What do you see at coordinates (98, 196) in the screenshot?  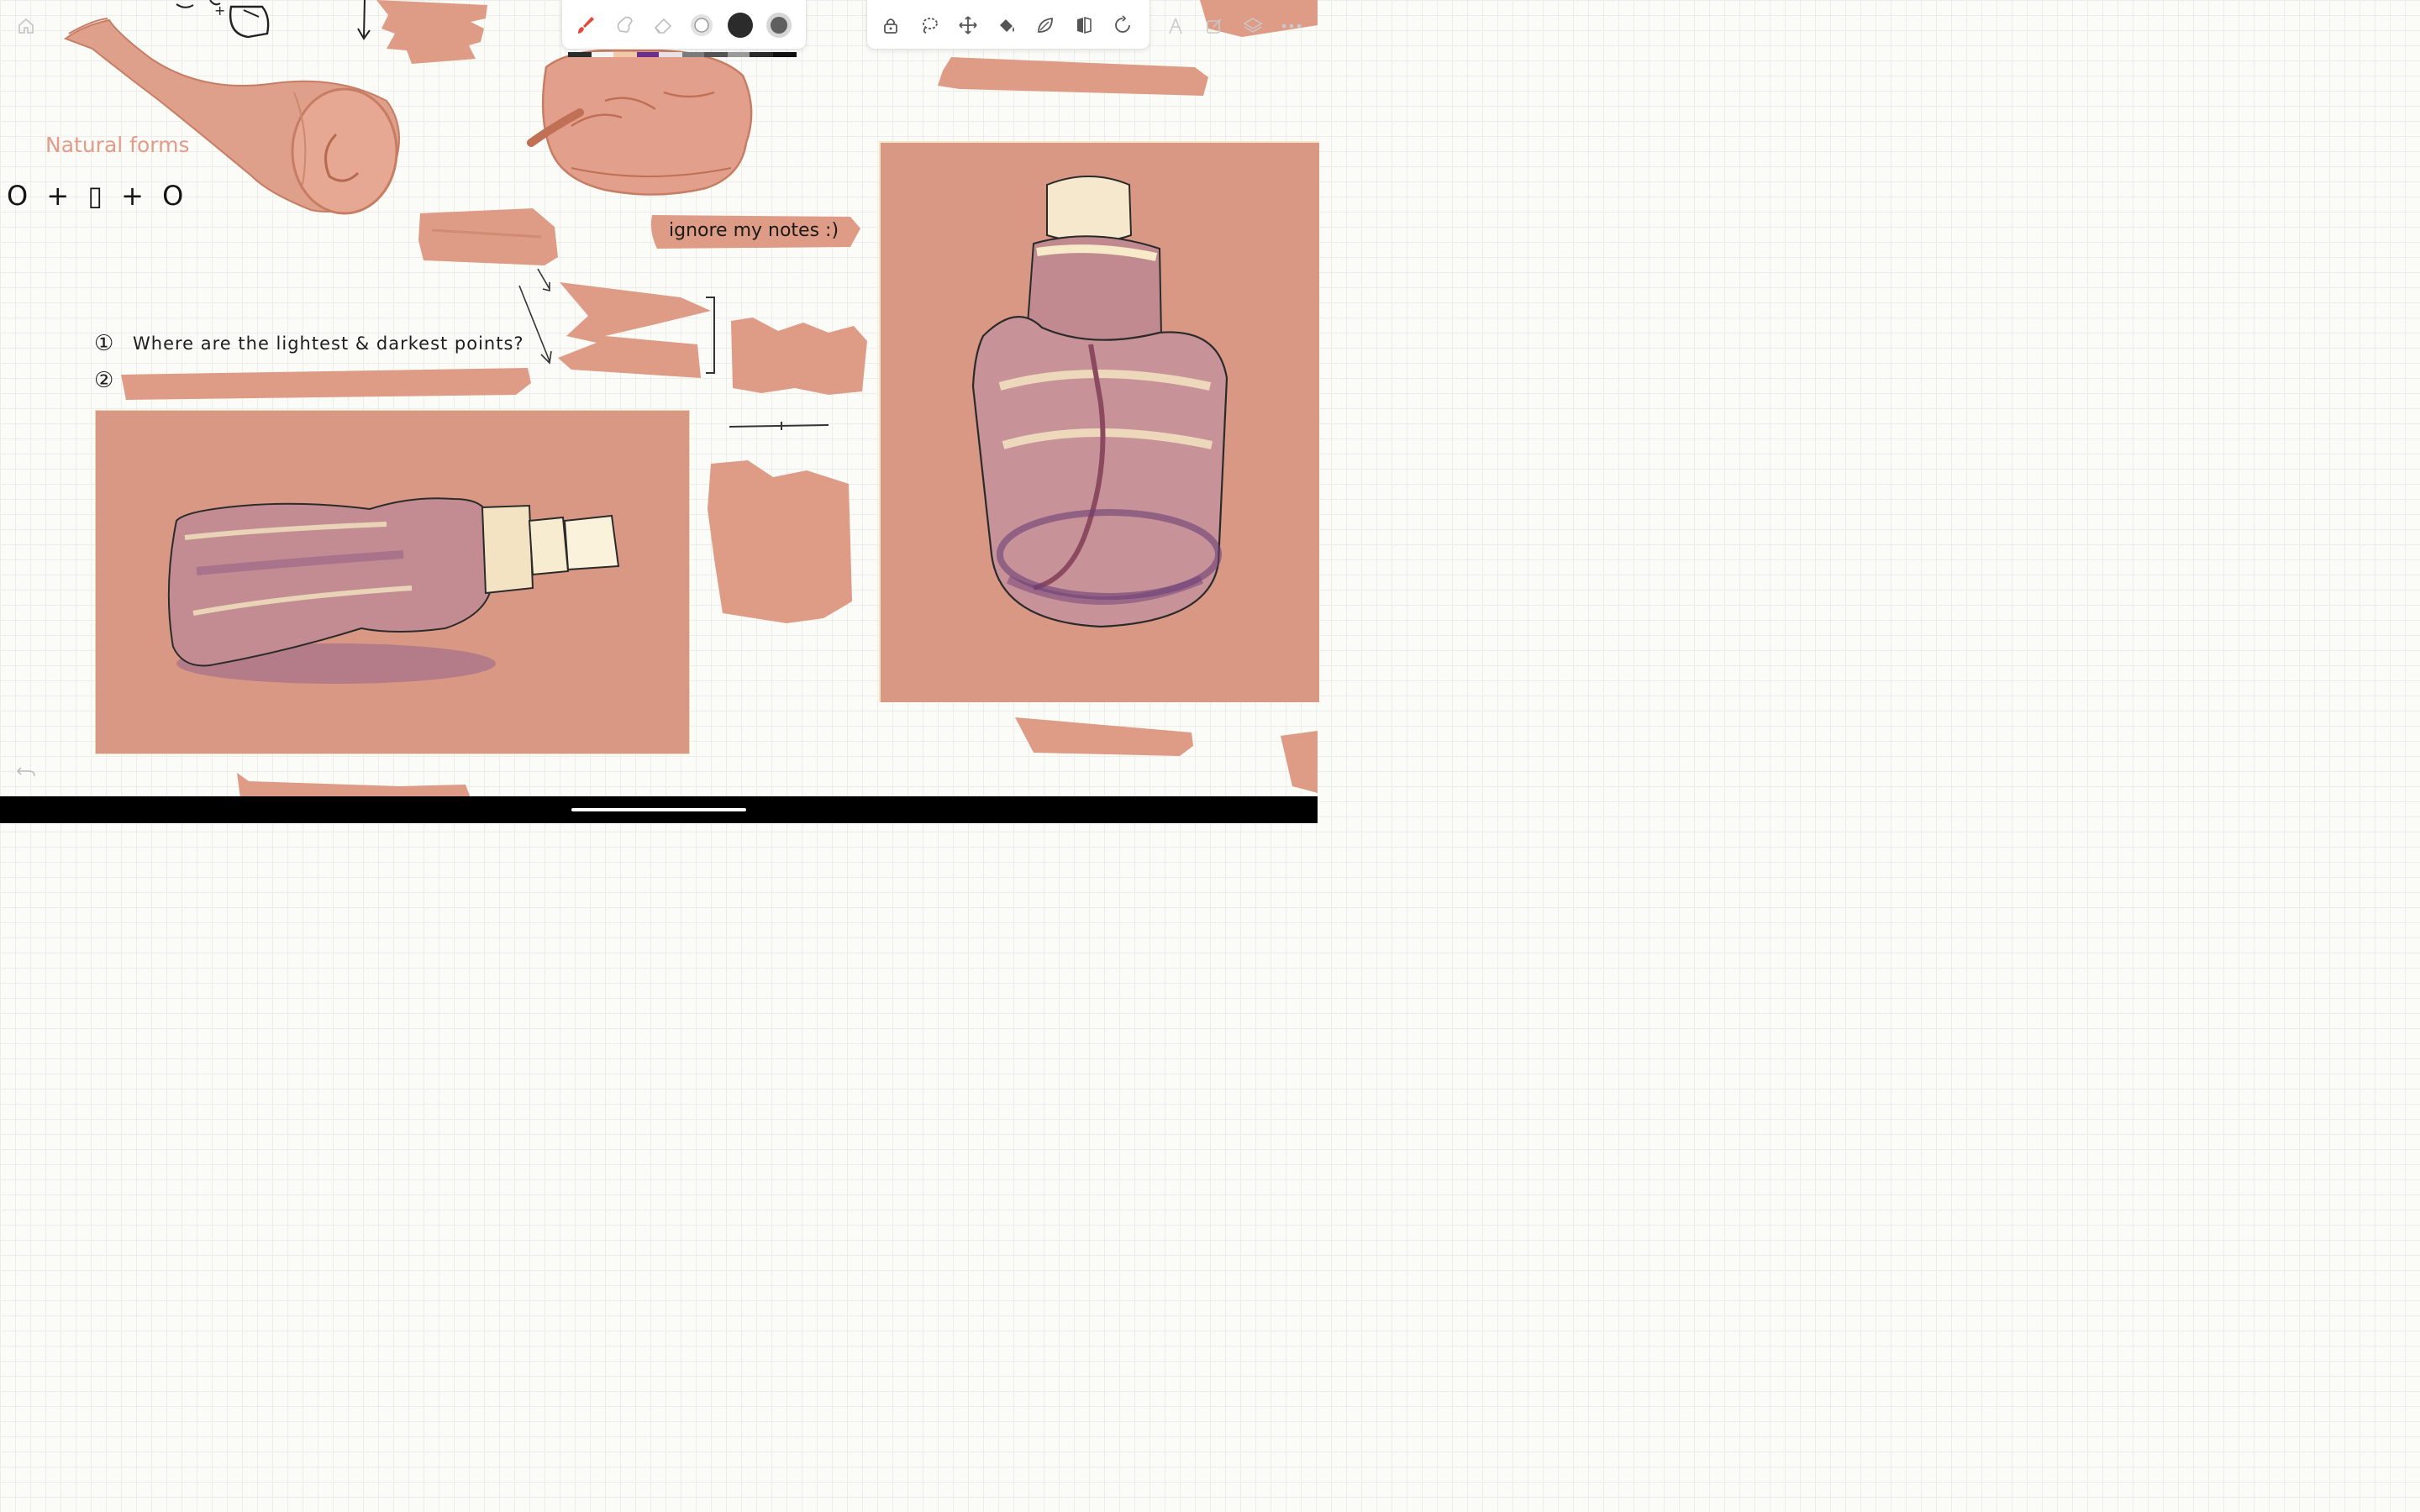 I see `shape-formula: O + ▯ + O` at bounding box center [98, 196].